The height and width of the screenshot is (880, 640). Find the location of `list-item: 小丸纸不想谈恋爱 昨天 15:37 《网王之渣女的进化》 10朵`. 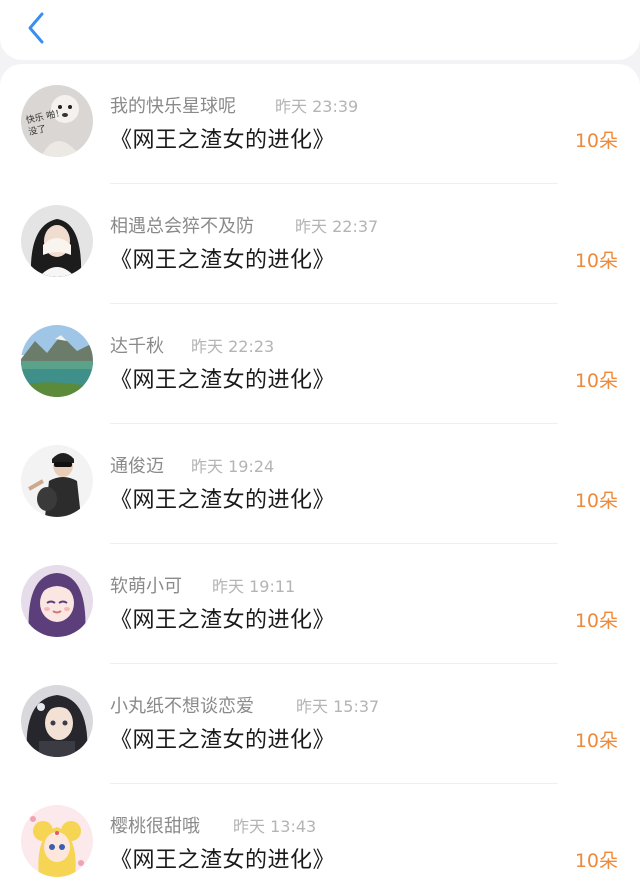

list-item: 小丸纸不想谈恋爱 昨天 15:37 《网王之渣女的进化》 10朵 is located at coordinates (320, 724).